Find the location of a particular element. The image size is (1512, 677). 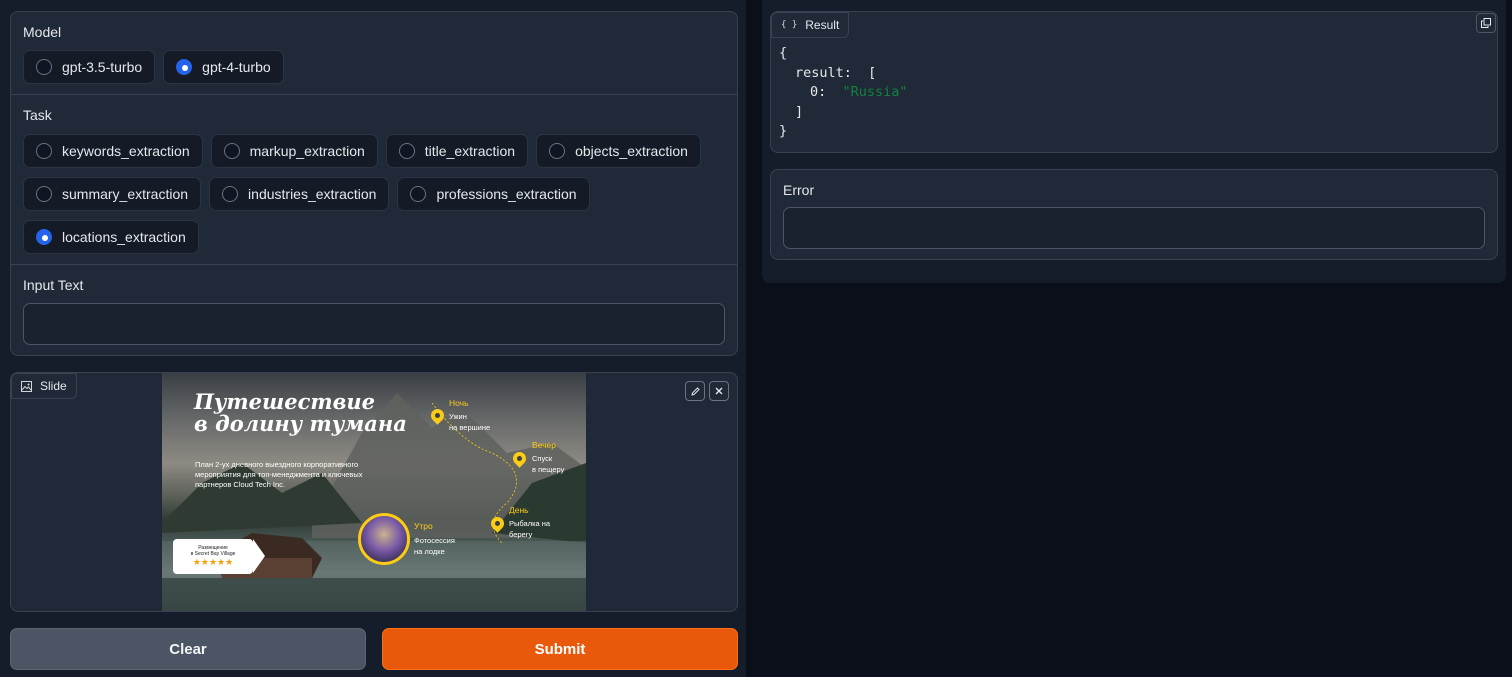

task-option-keywords-extraction: keywords_extraction is located at coordinates (113, 151).